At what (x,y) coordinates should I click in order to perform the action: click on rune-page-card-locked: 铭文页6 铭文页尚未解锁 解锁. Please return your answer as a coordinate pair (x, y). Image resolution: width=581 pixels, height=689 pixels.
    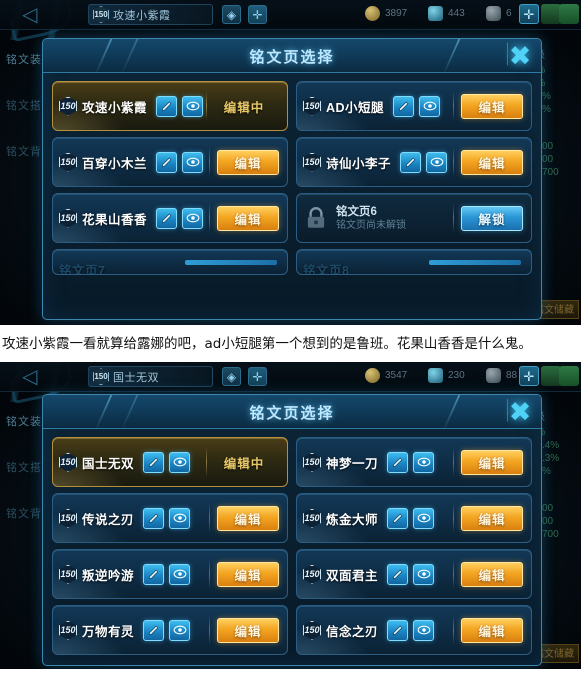
    Looking at the image, I should click on (414, 218).